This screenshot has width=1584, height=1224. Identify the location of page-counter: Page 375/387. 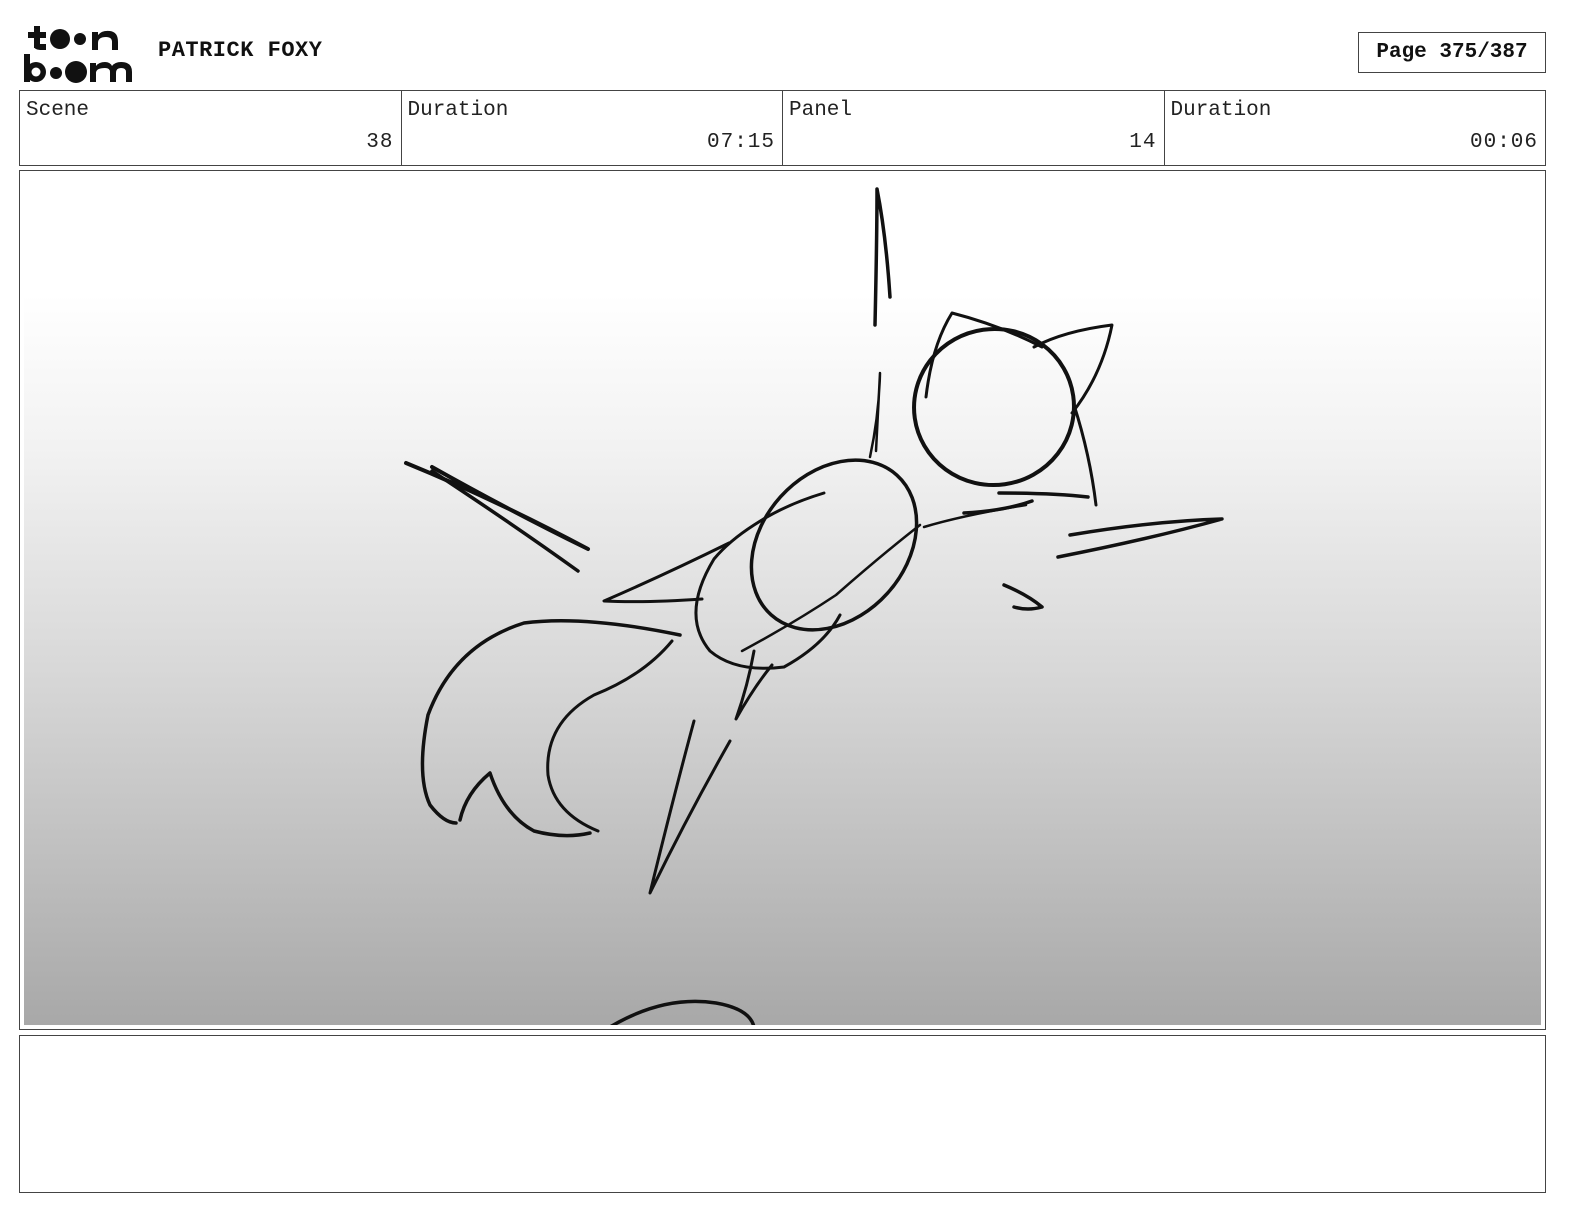
(1452, 52).